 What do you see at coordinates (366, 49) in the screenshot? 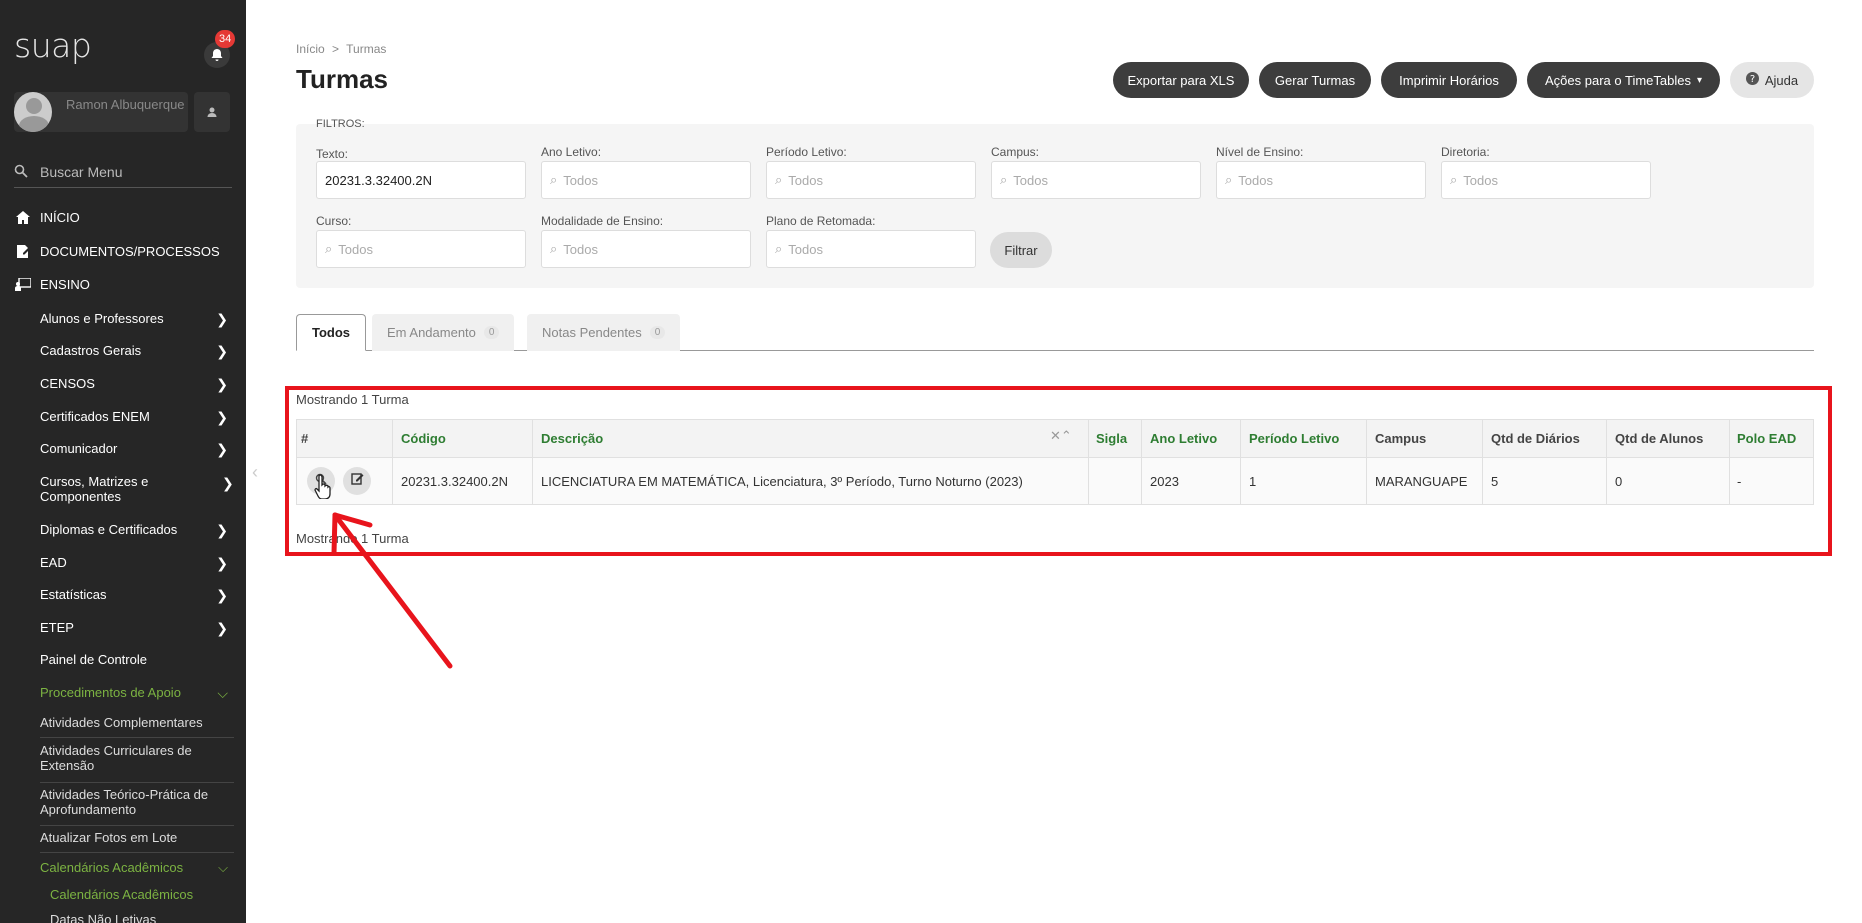
I see `breadcrumb-current: Turmas` at bounding box center [366, 49].